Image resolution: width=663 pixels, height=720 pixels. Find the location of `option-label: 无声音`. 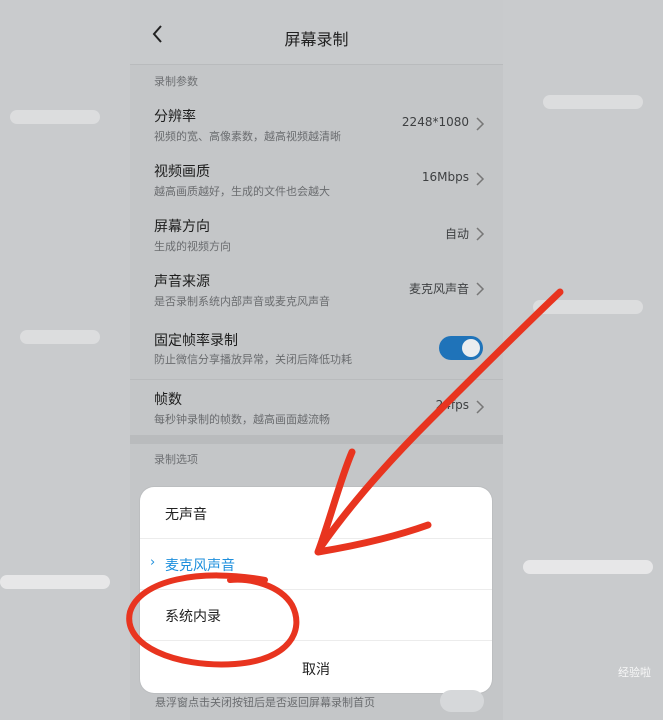

option-label: 无声音 is located at coordinates (186, 515).